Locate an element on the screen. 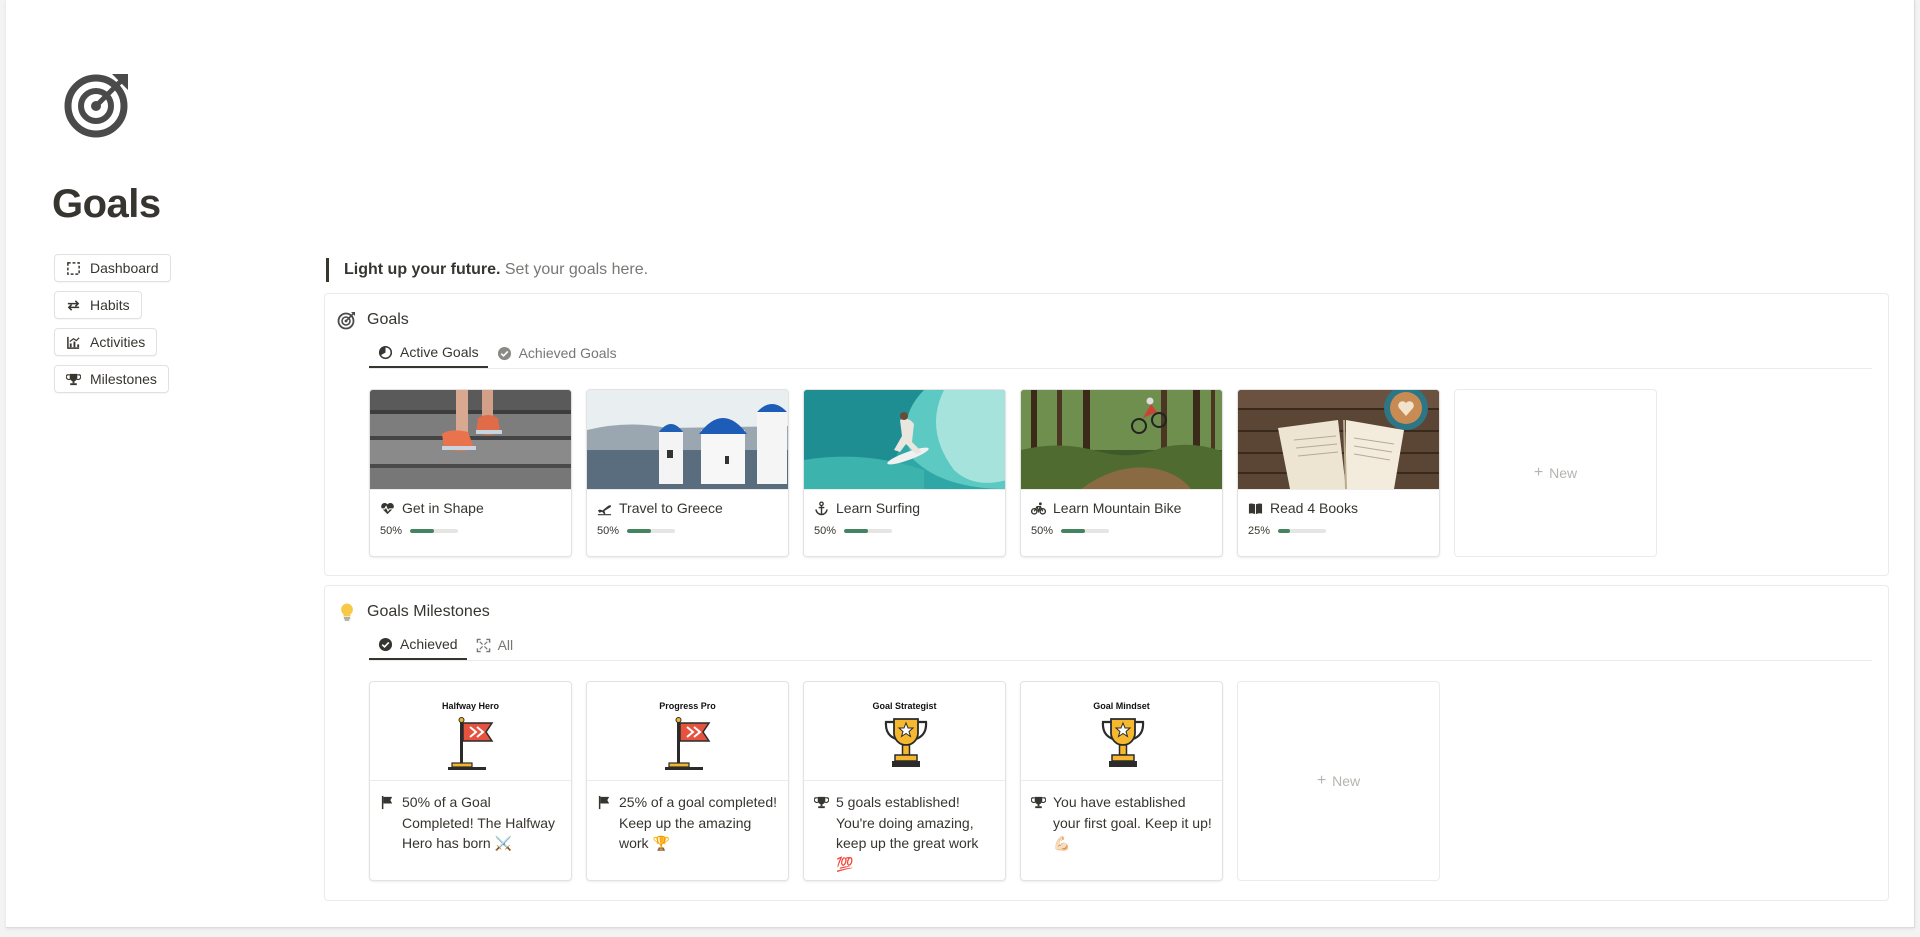  goal-card: Read 4 Books 25% is located at coordinates (1338, 473).